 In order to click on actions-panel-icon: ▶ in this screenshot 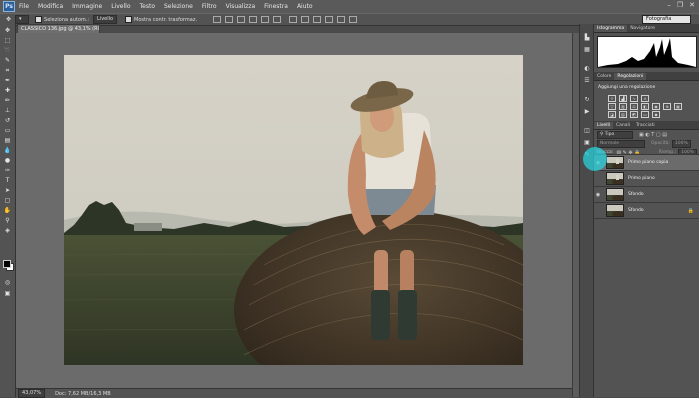, I will do `click(587, 111)`.